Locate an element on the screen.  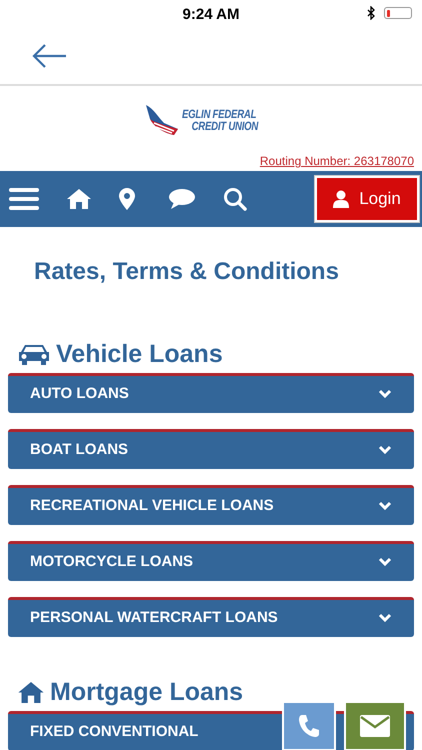
phone-icon is located at coordinates (309, 726).